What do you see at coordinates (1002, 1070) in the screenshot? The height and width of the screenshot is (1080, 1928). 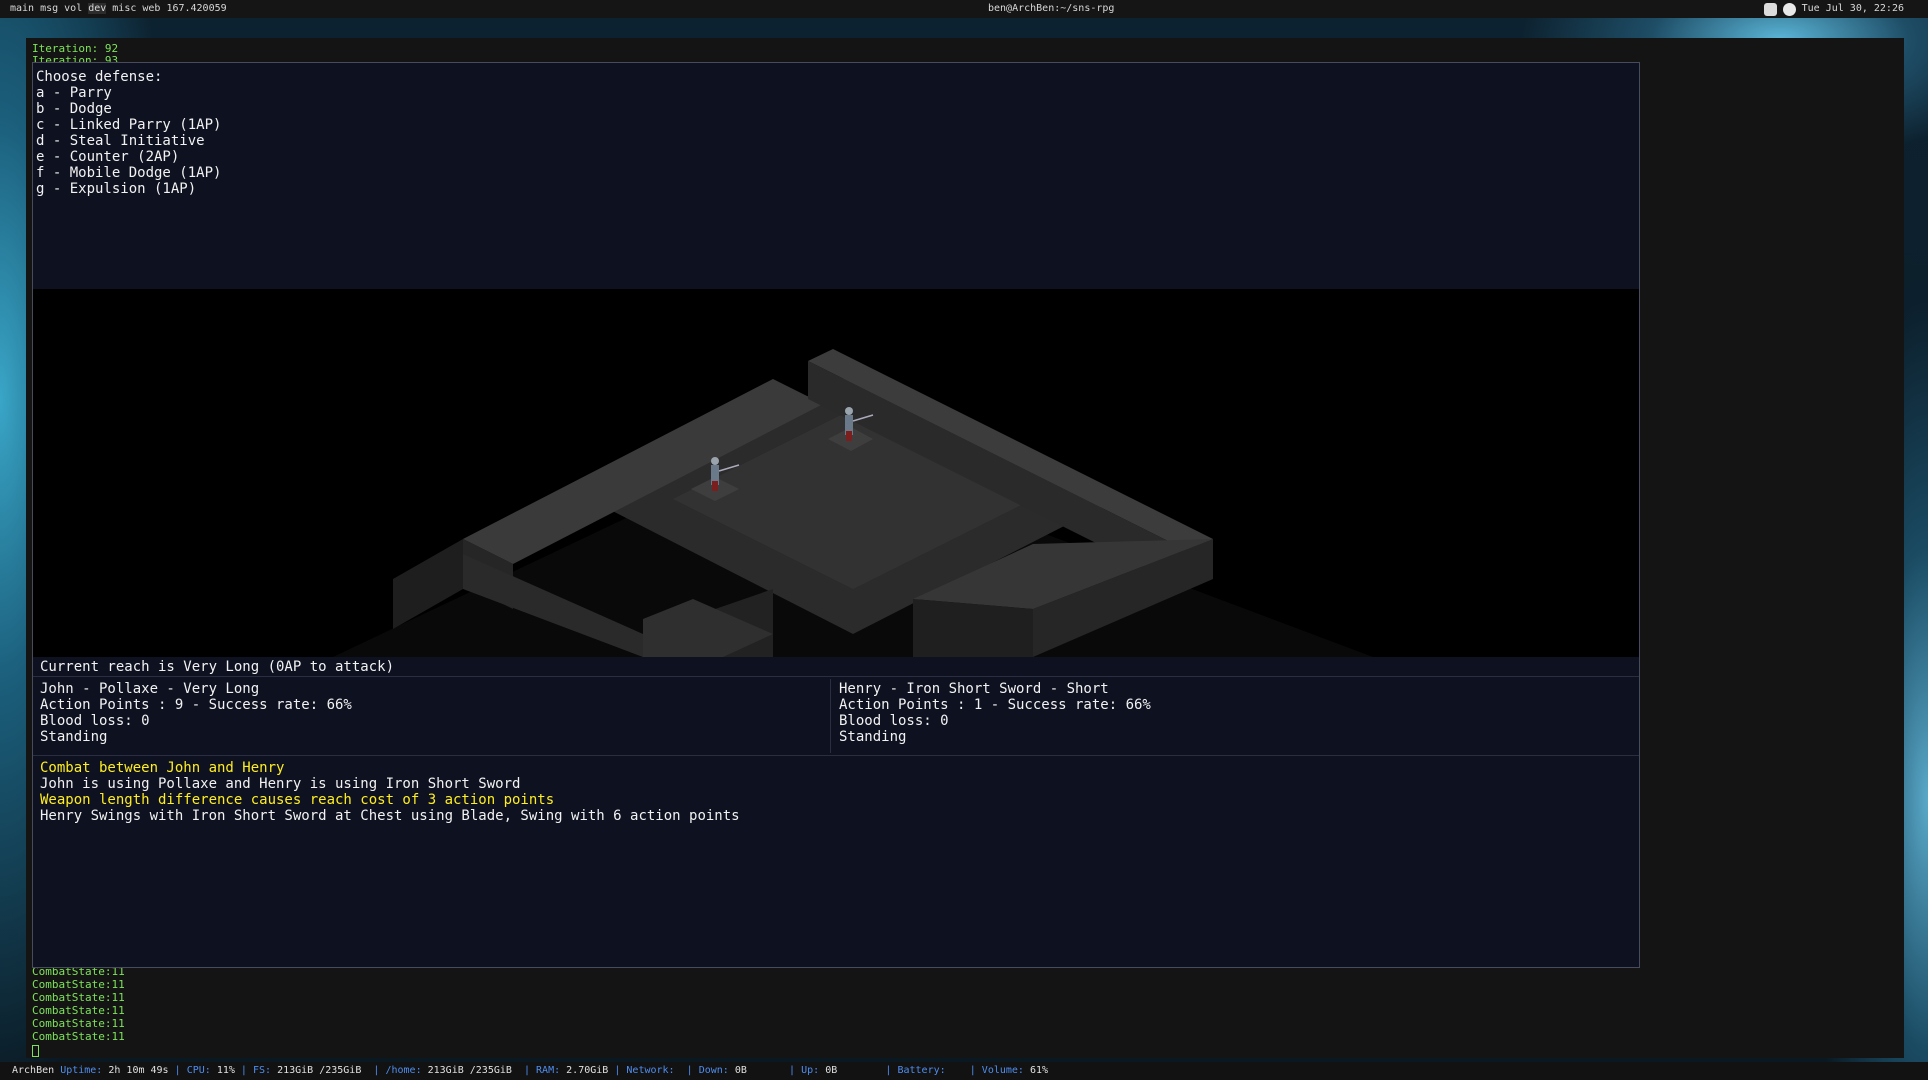 I see `volume-label: Volume:` at bounding box center [1002, 1070].